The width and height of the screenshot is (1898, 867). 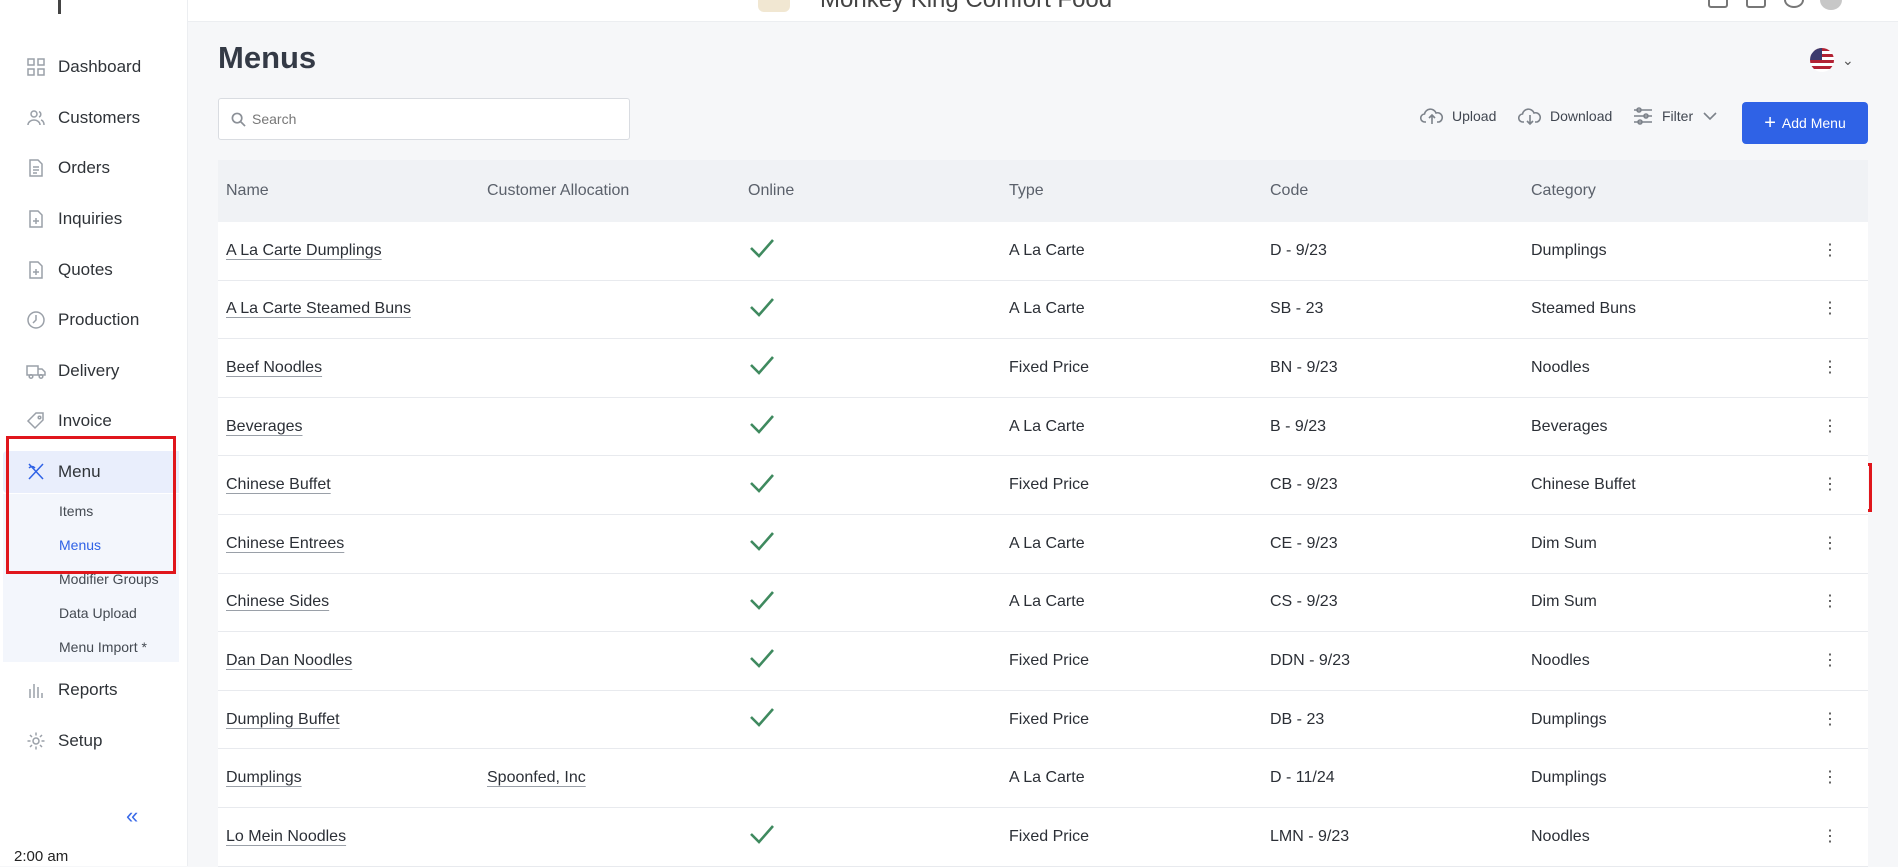 What do you see at coordinates (1710, 116) in the screenshot?
I see `chevron-down-icon` at bounding box center [1710, 116].